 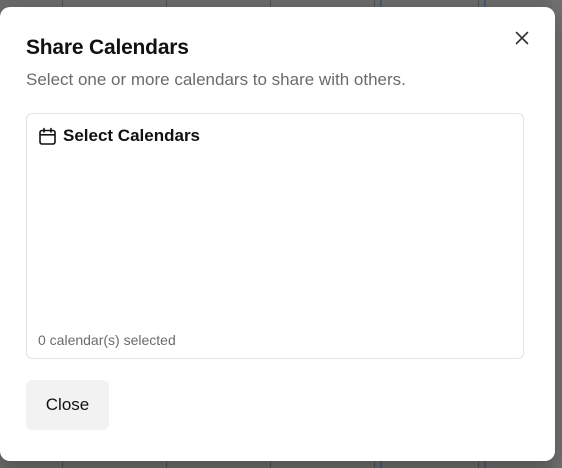 I want to click on dialog-title: Share Calendars, so click(x=107, y=47).